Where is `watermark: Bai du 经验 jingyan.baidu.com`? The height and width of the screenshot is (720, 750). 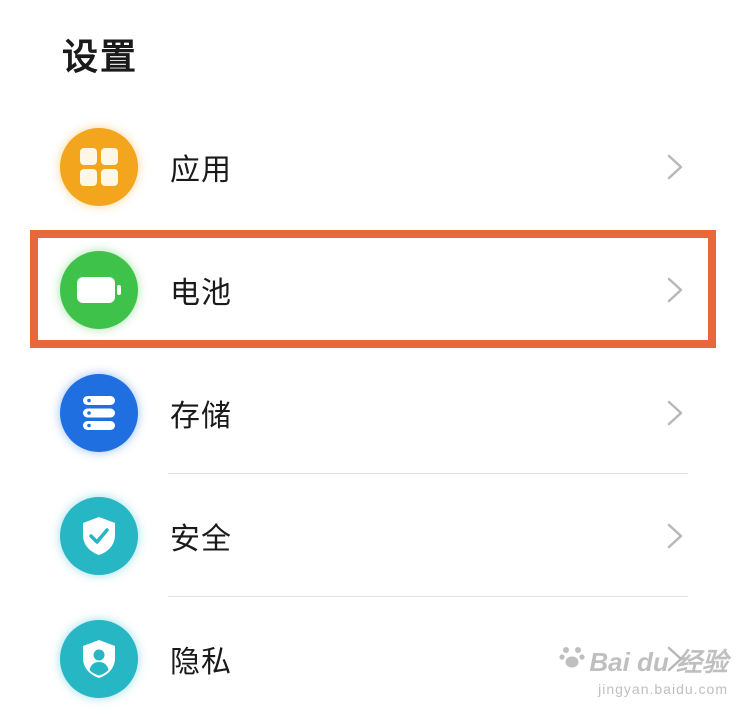
watermark: Bai du 经验 jingyan.baidu.com is located at coordinates (643, 669).